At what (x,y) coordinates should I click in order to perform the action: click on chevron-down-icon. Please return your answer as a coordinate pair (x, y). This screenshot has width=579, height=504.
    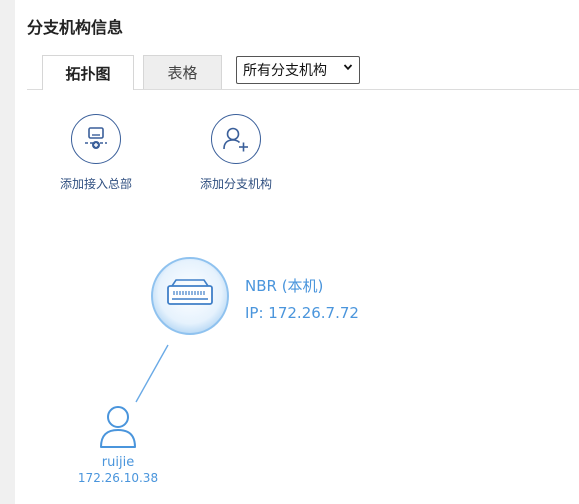
    Looking at the image, I should click on (348, 67).